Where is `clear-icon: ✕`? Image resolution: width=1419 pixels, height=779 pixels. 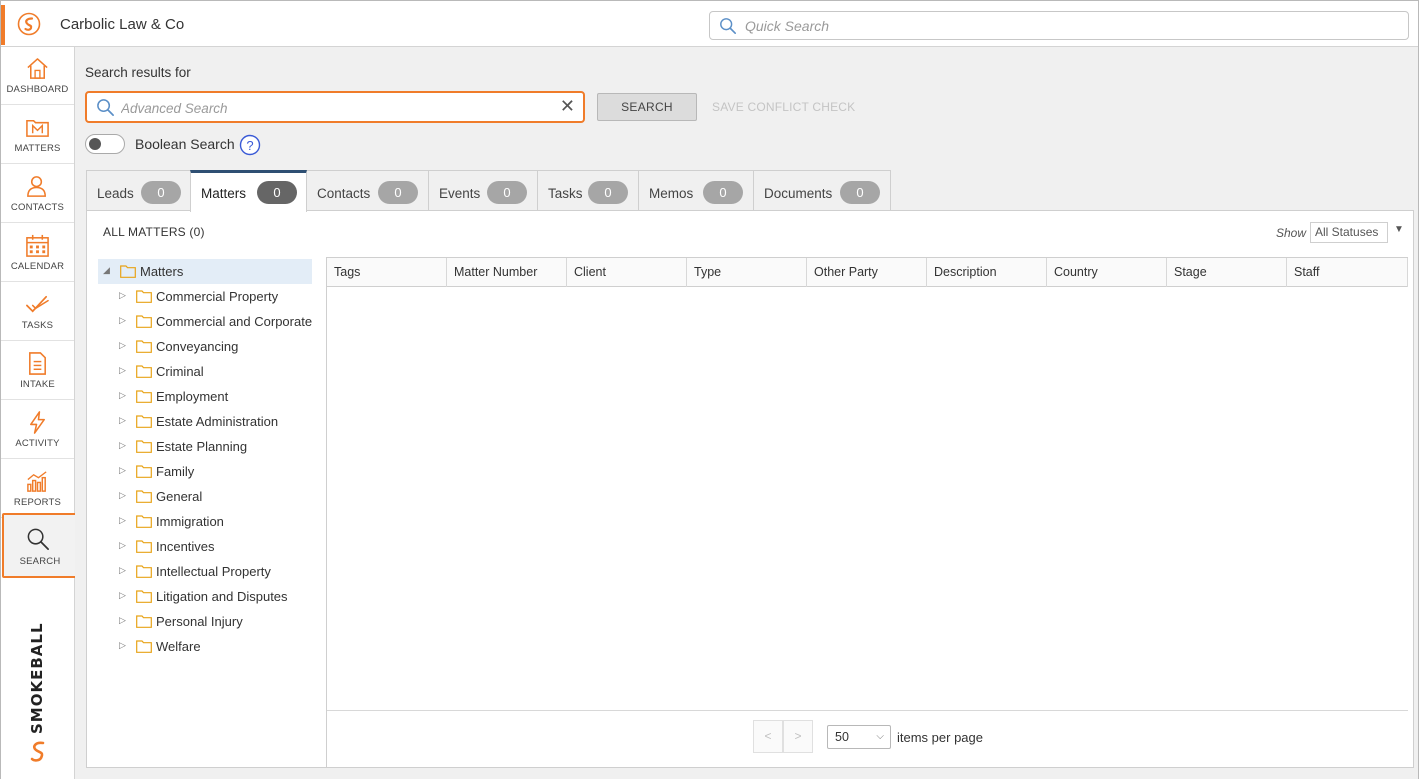 clear-icon: ✕ is located at coordinates (567, 106).